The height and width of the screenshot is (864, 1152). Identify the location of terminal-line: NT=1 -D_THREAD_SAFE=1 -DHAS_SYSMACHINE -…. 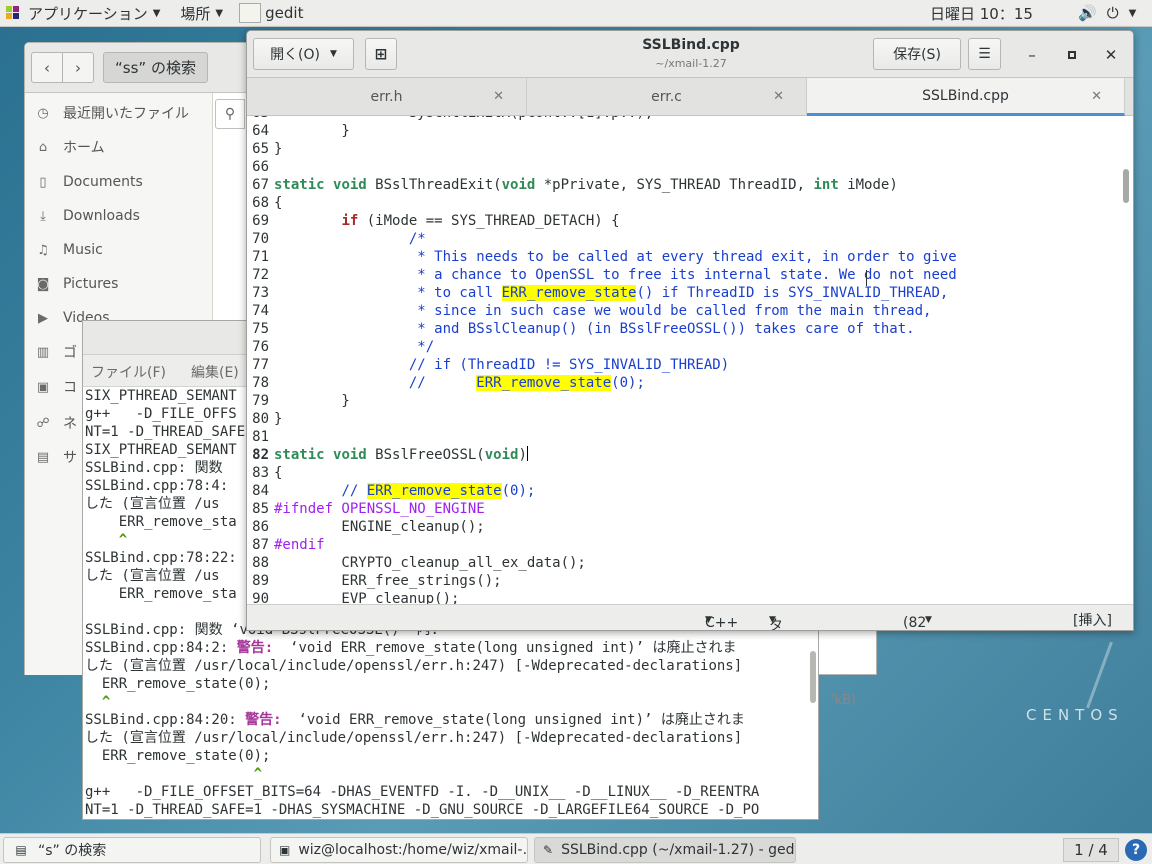
(445, 810).